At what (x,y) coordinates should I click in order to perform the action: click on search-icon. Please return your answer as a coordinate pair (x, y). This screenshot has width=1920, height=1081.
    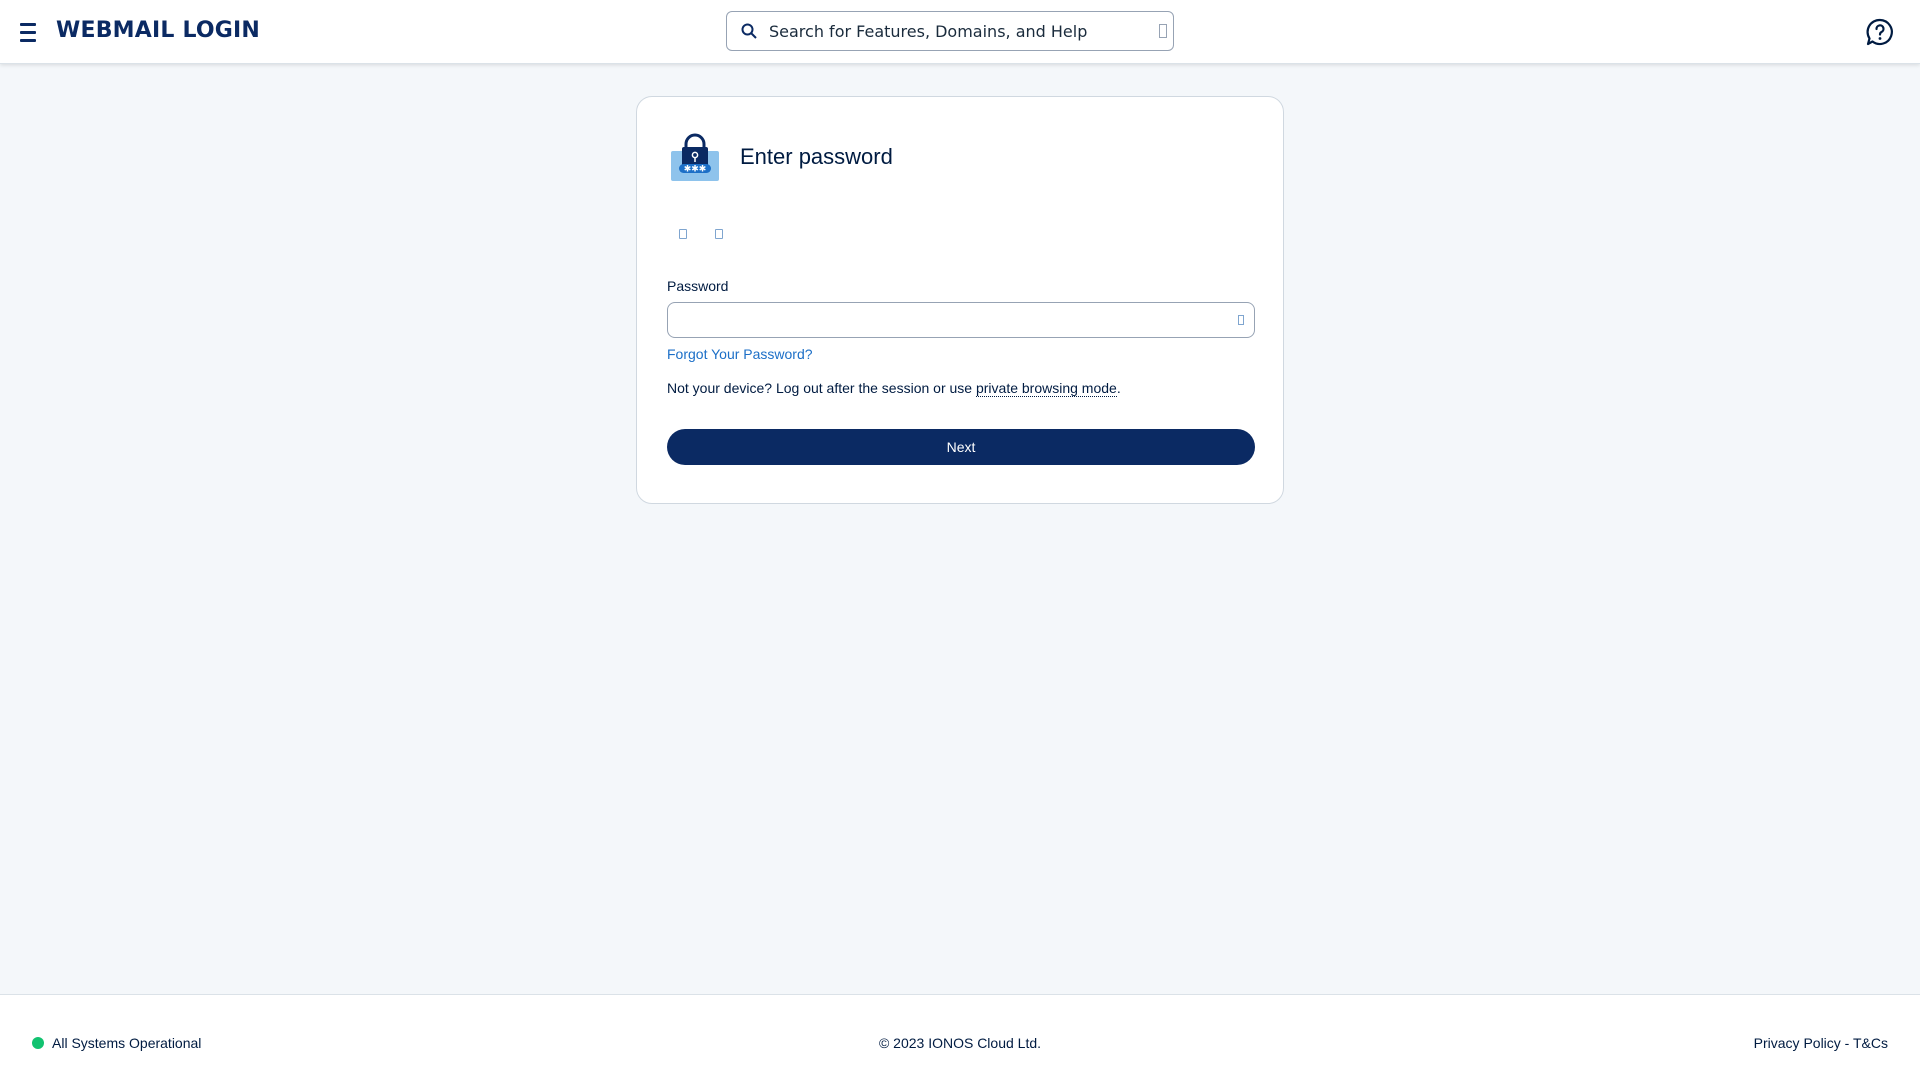
    Looking at the image, I should click on (749, 31).